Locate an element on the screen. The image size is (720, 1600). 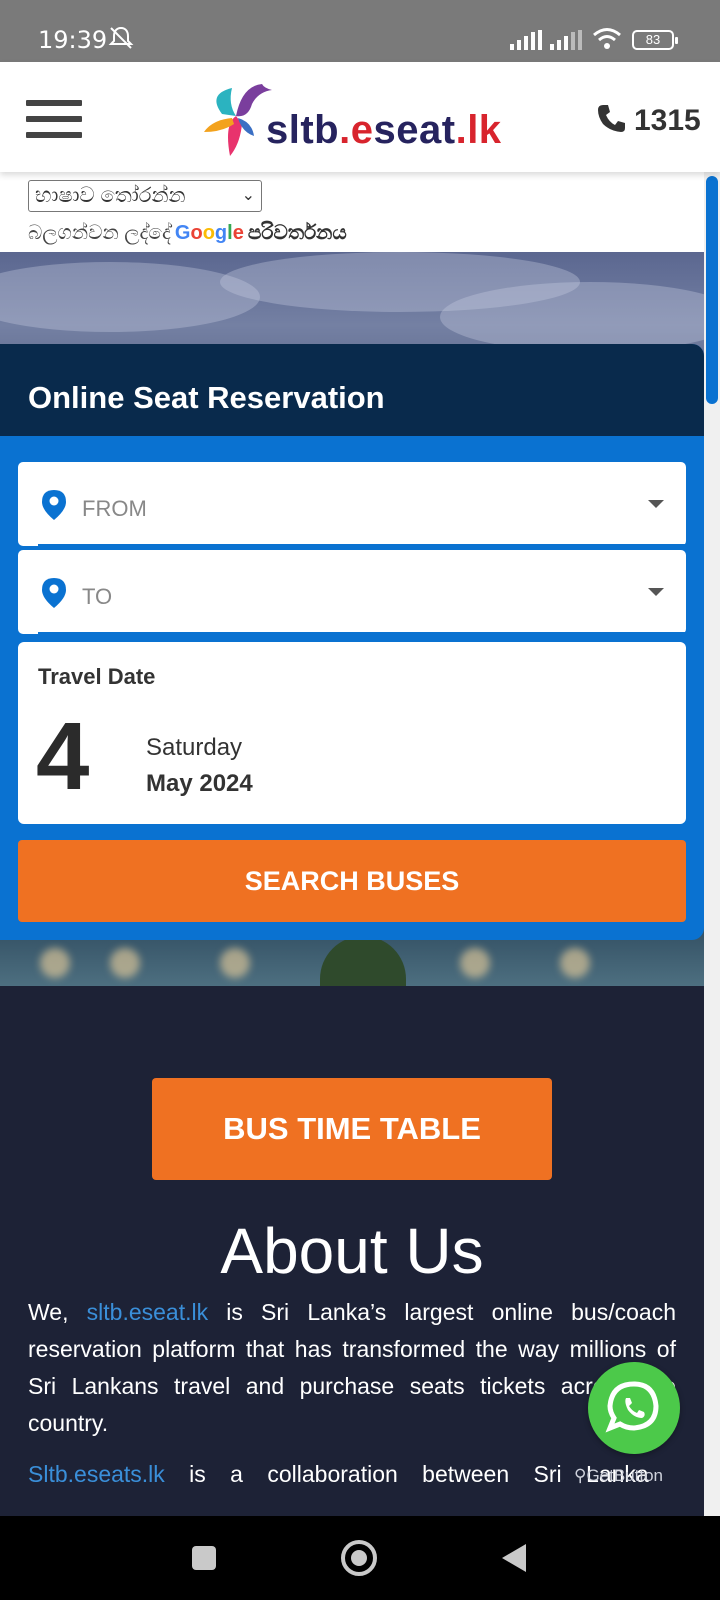
getbutton-credit: ⚲GetButton is located at coordinates (618, 1476).